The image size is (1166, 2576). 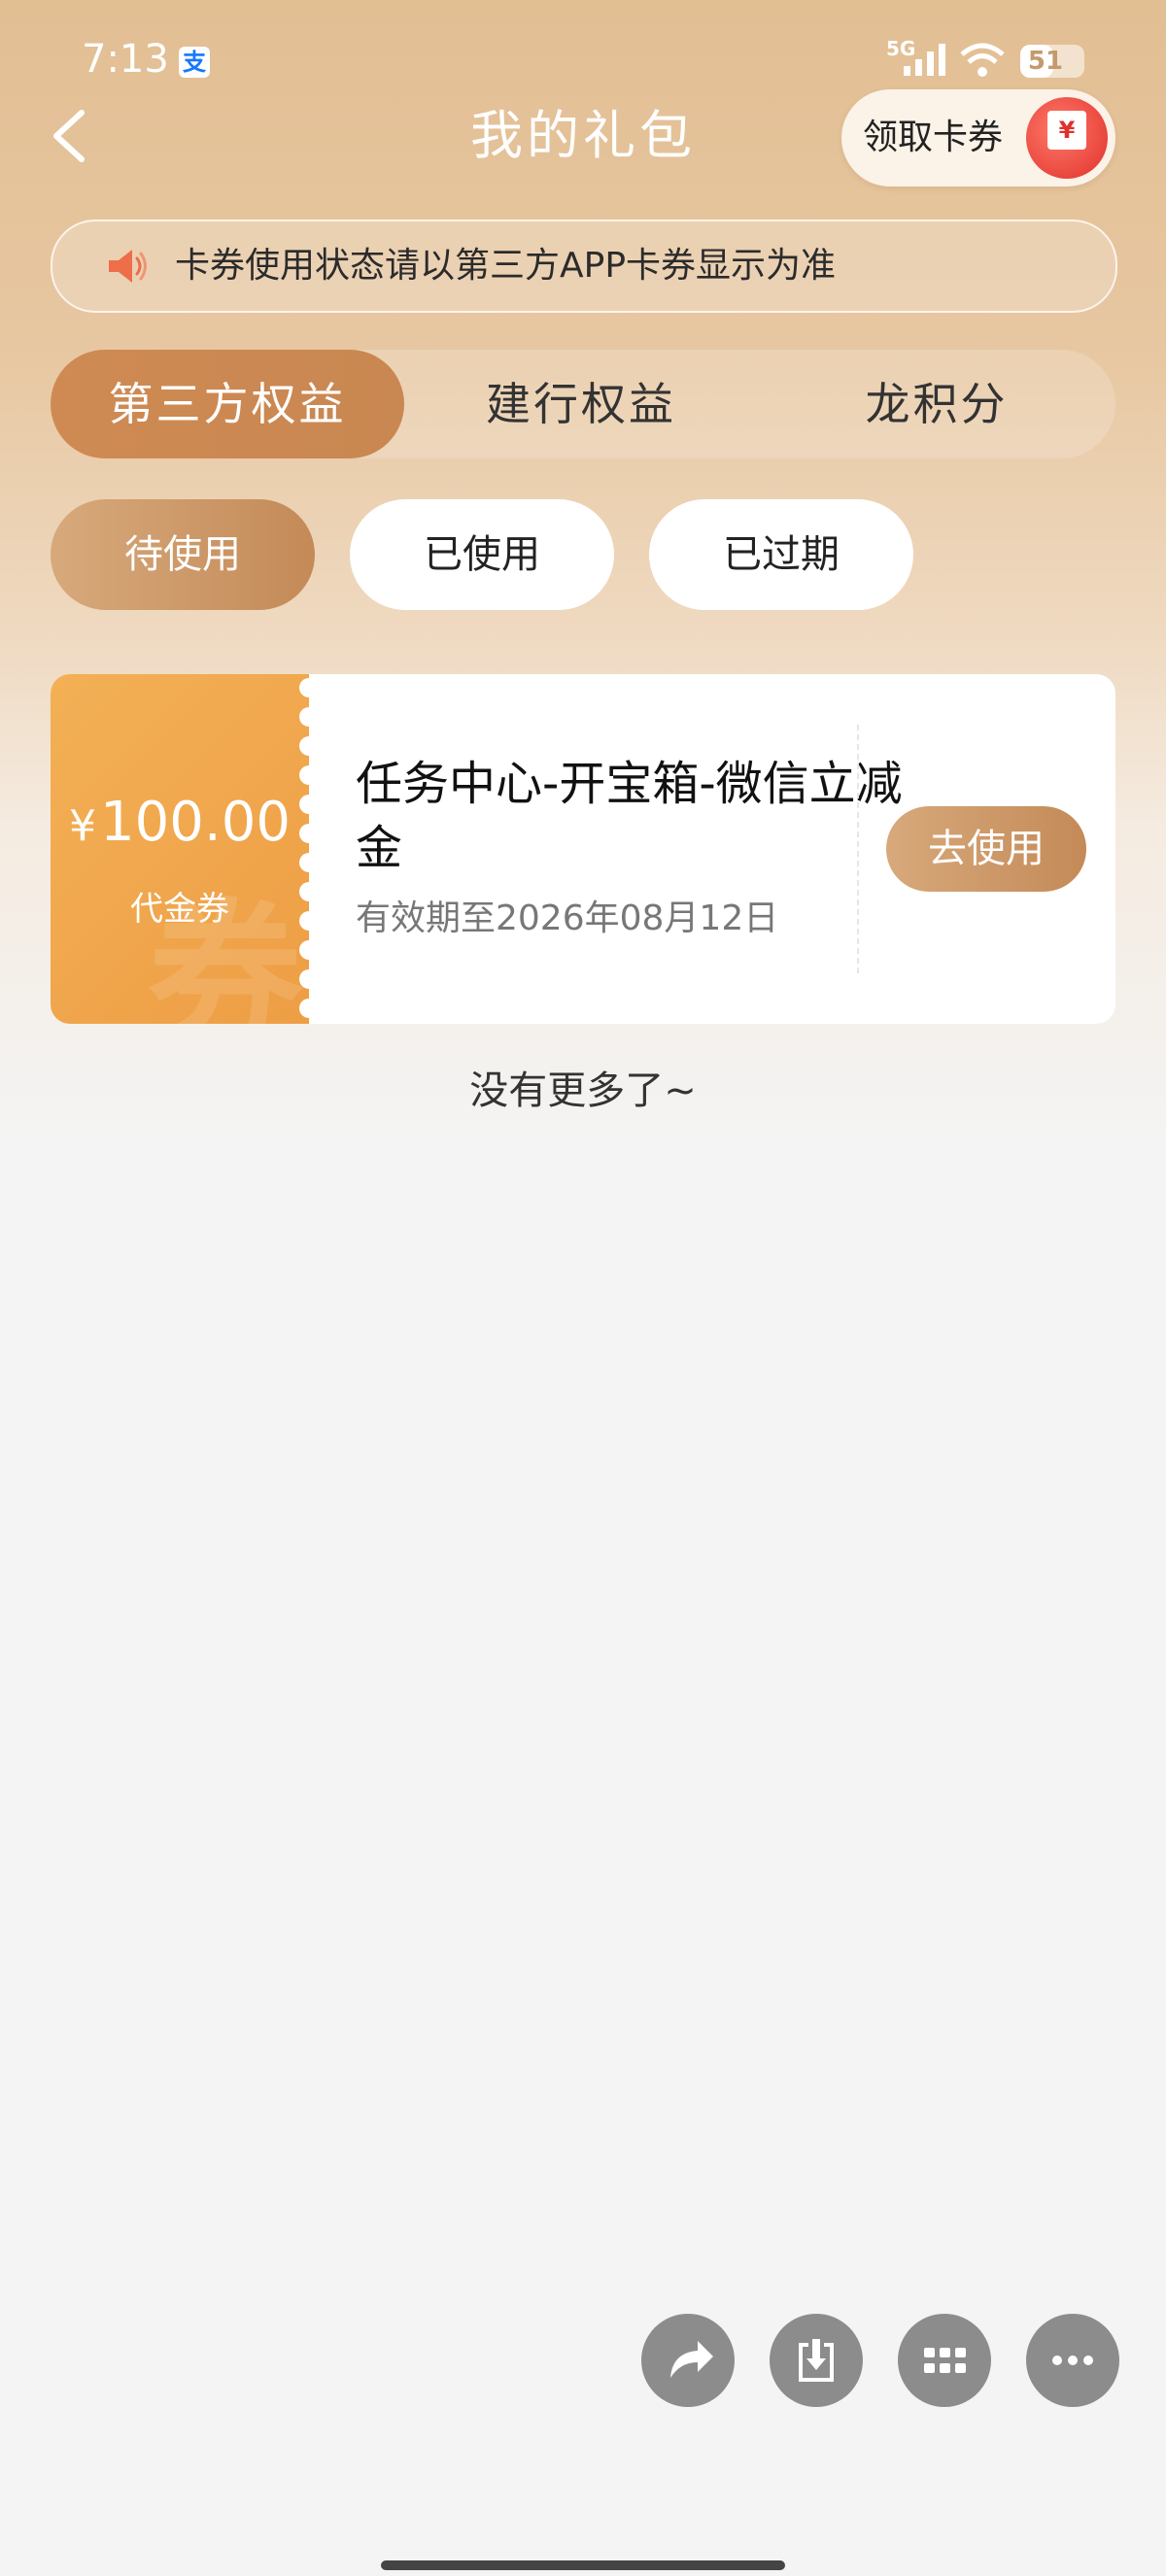 I want to click on more-button, so click(x=1072, y=2360).